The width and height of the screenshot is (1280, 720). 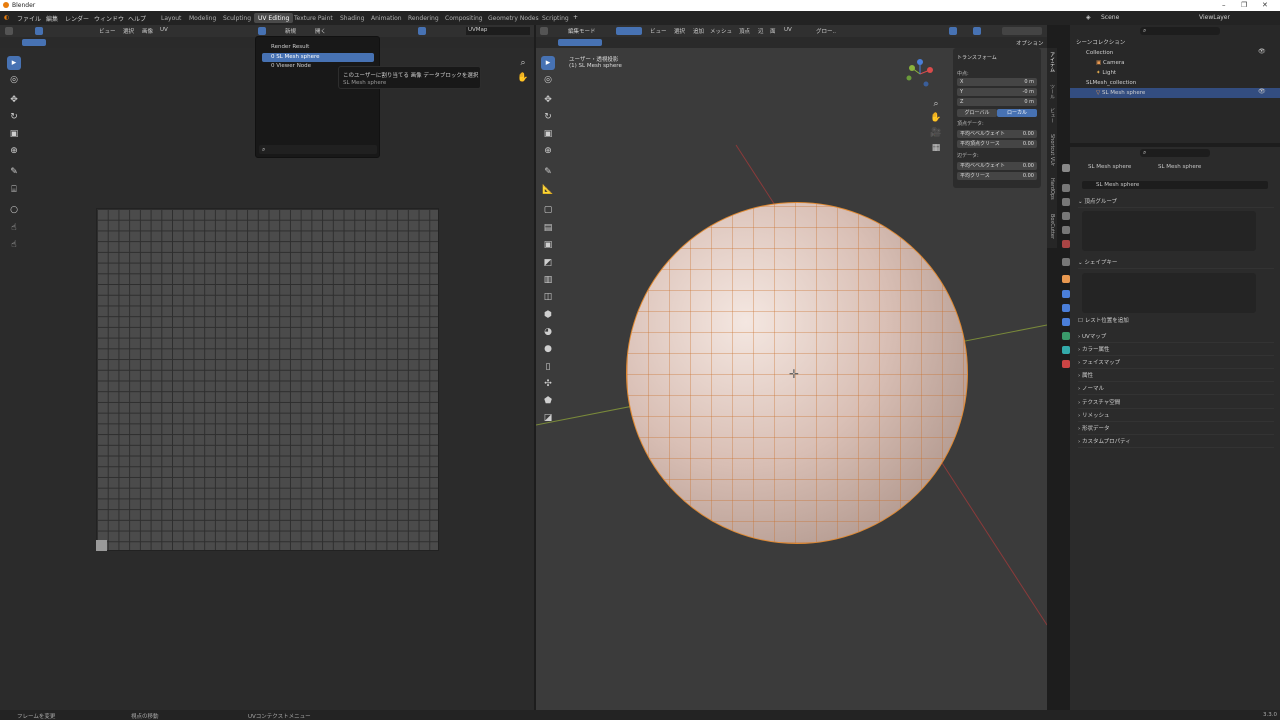 I want to click on vertex-groups-list, so click(x=1169, y=231).